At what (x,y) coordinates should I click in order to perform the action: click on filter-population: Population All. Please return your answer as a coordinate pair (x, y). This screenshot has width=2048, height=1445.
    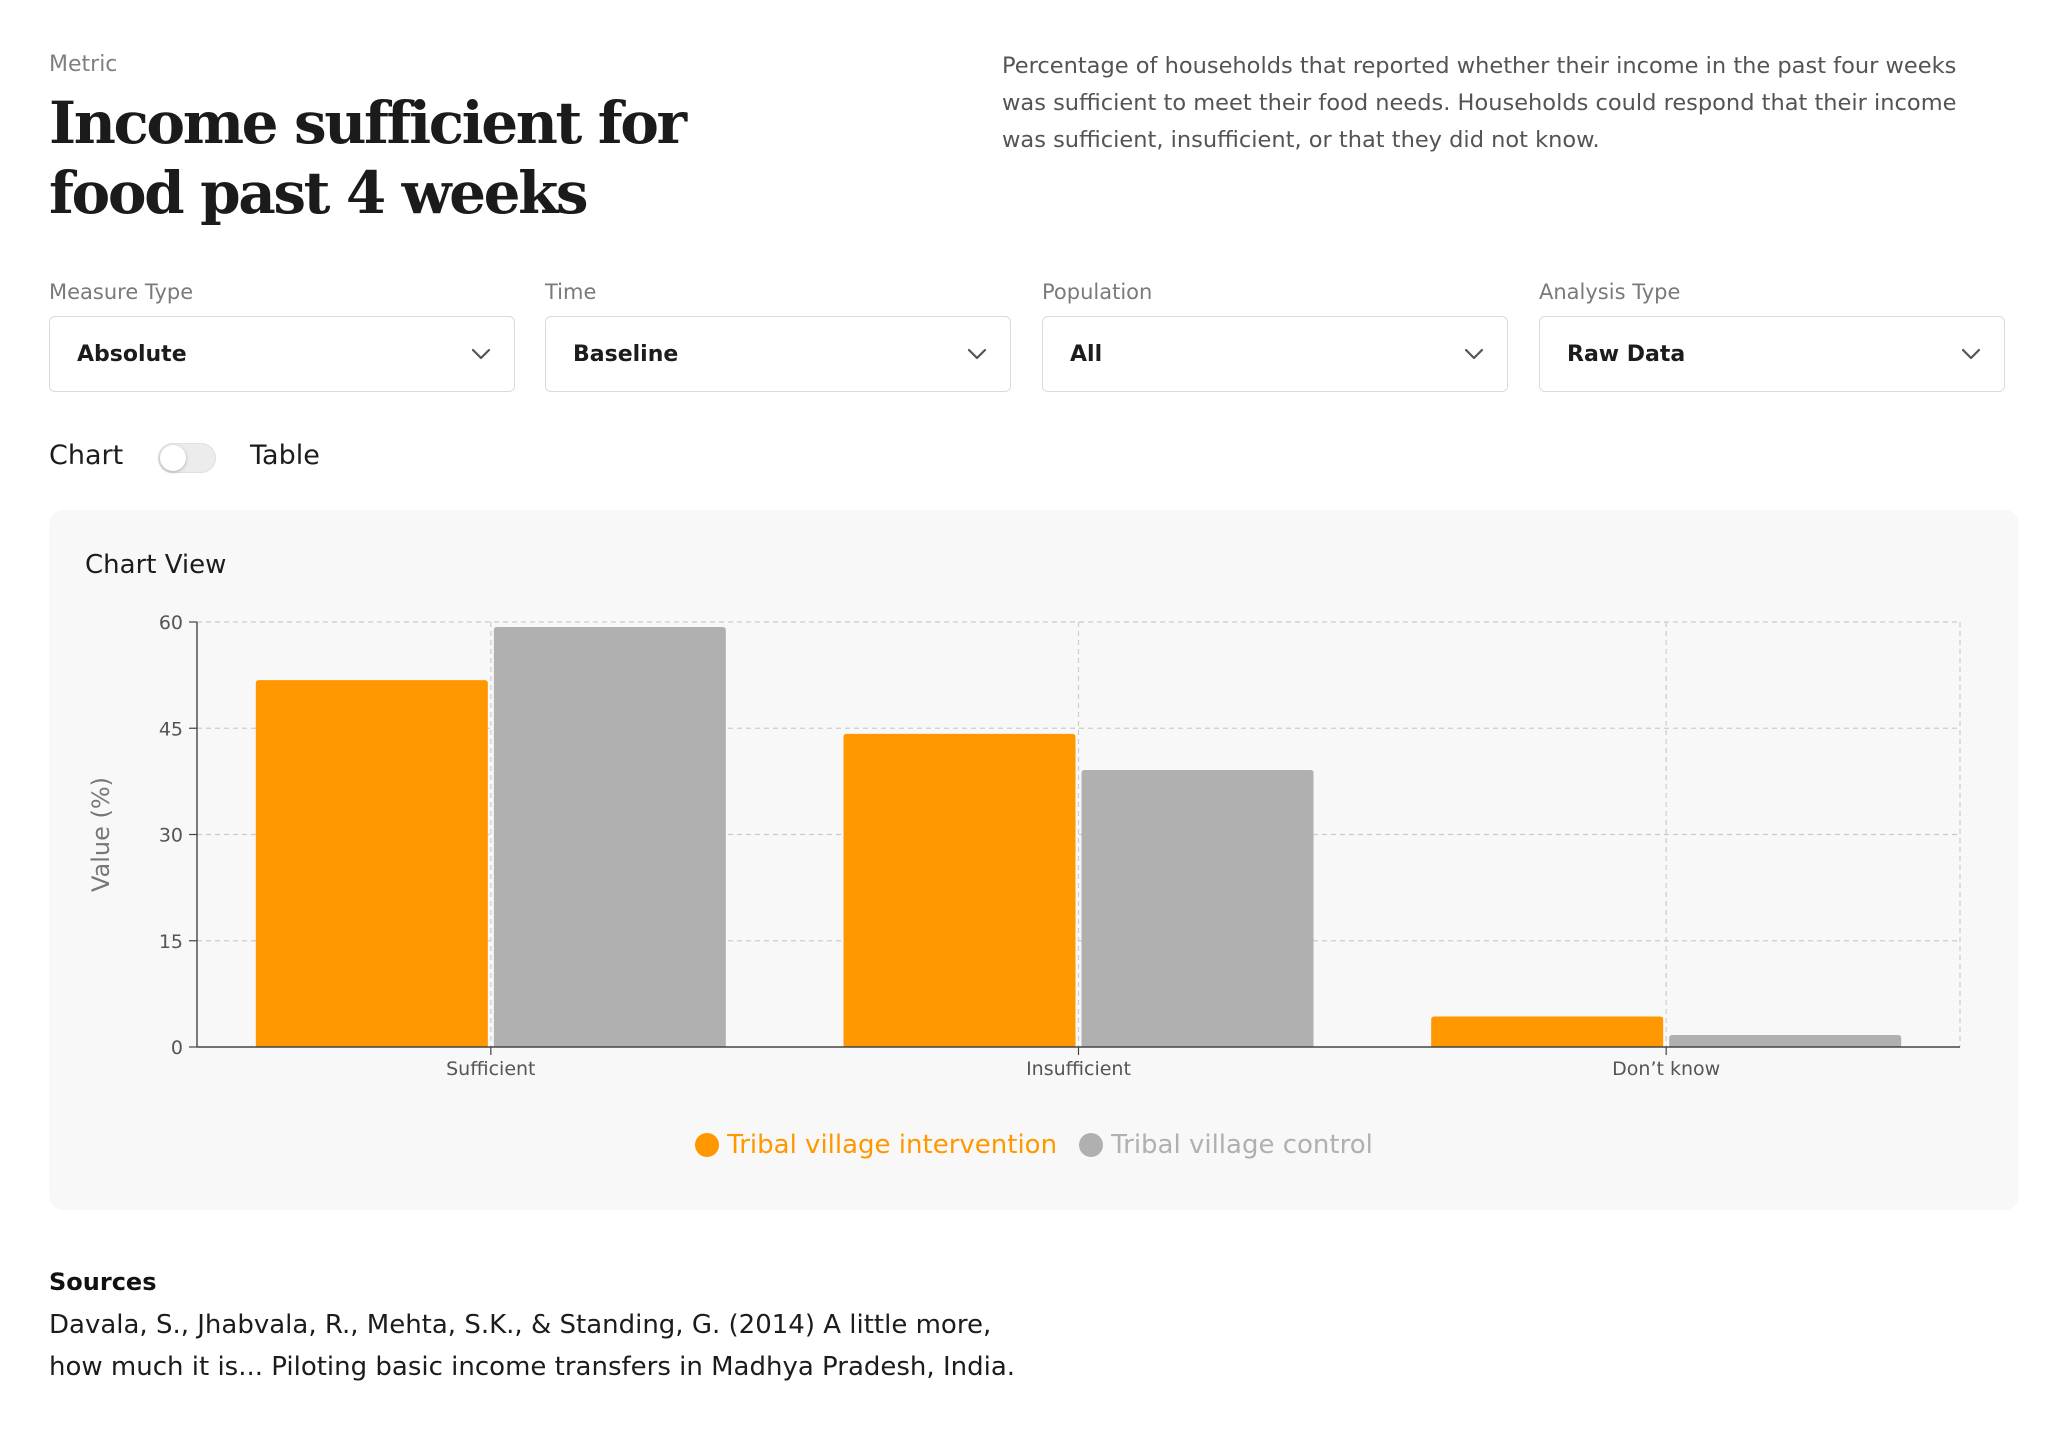
    Looking at the image, I should click on (1275, 336).